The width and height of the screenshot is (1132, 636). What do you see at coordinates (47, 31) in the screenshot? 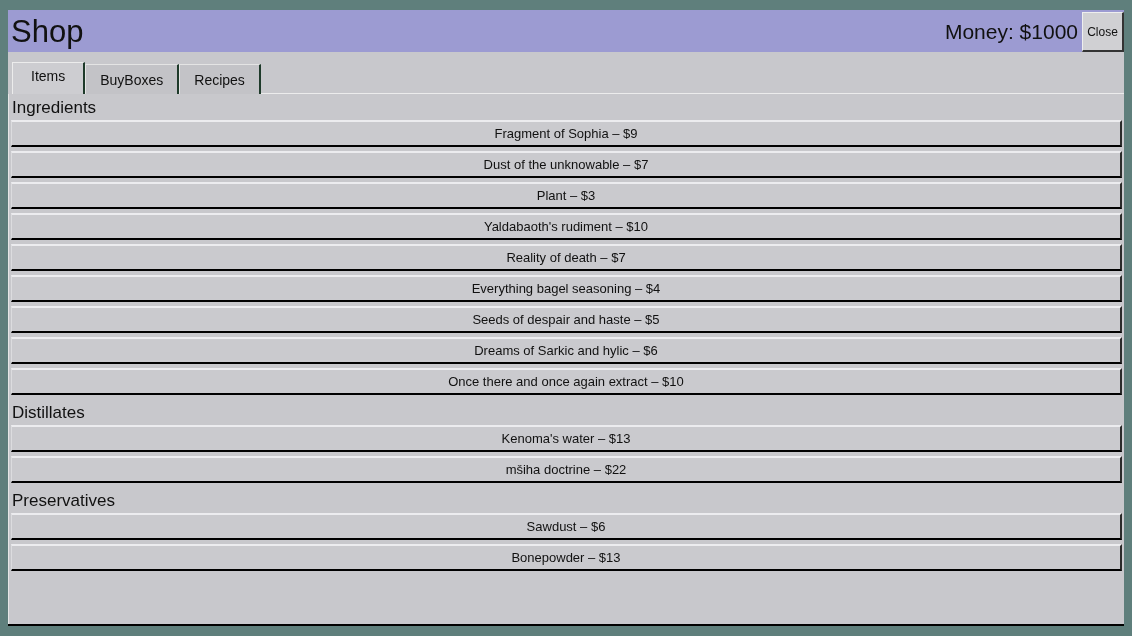
I see `window-title: Shop` at bounding box center [47, 31].